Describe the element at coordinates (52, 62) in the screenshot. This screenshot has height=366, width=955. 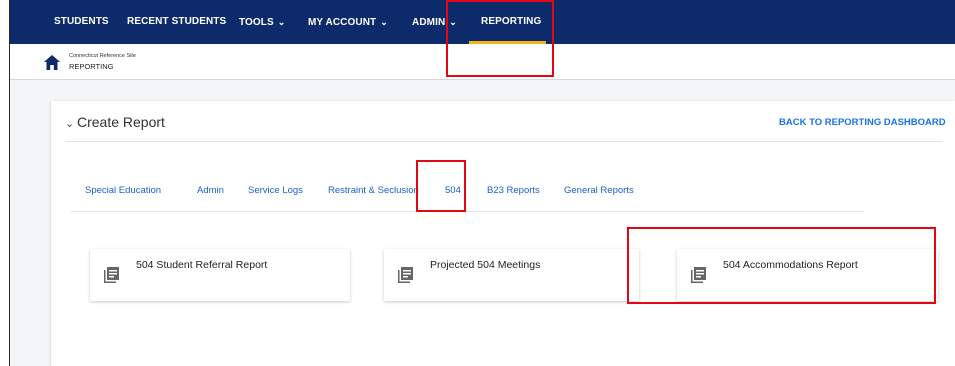
I see `home-icon` at that location.